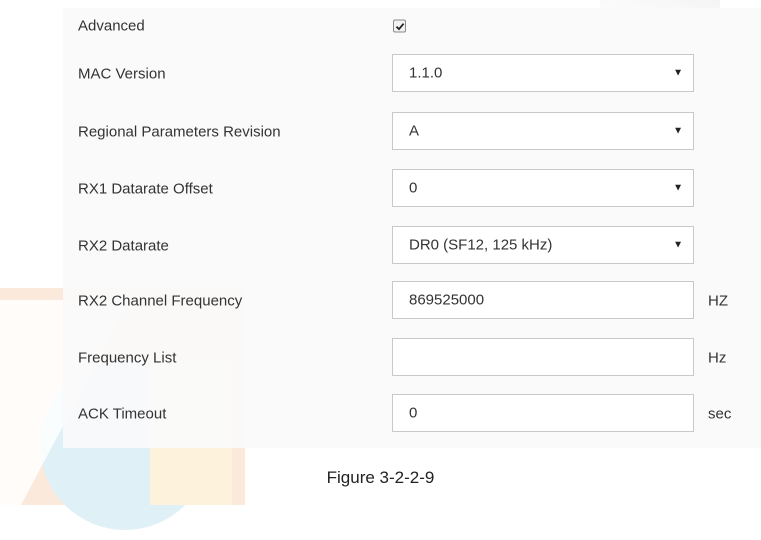  Describe the element at coordinates (543, 300) in the screenshot. I see `rx2-channel-frequency-input: 869525000` at that location.